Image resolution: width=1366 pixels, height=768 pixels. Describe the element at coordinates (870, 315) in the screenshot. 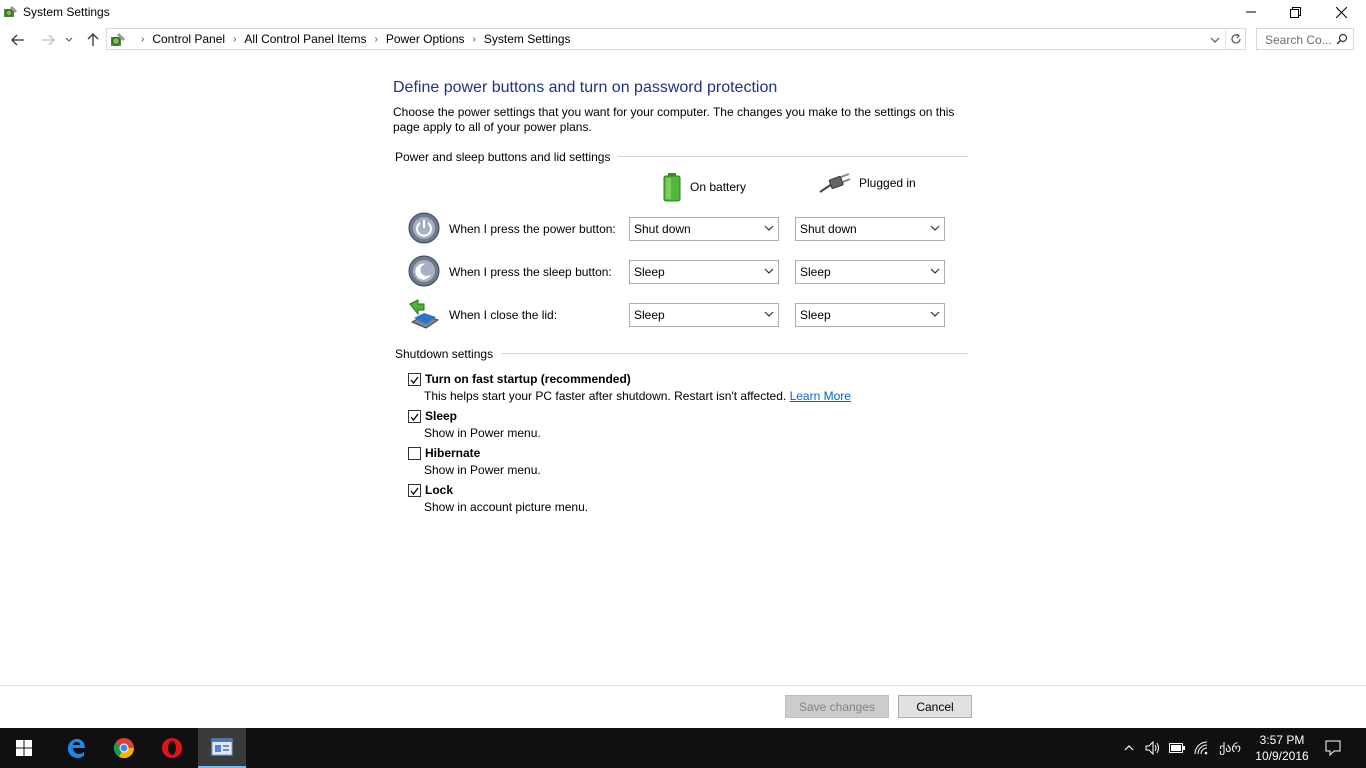

I see `lid-plugged-select: Sleep` at that location.